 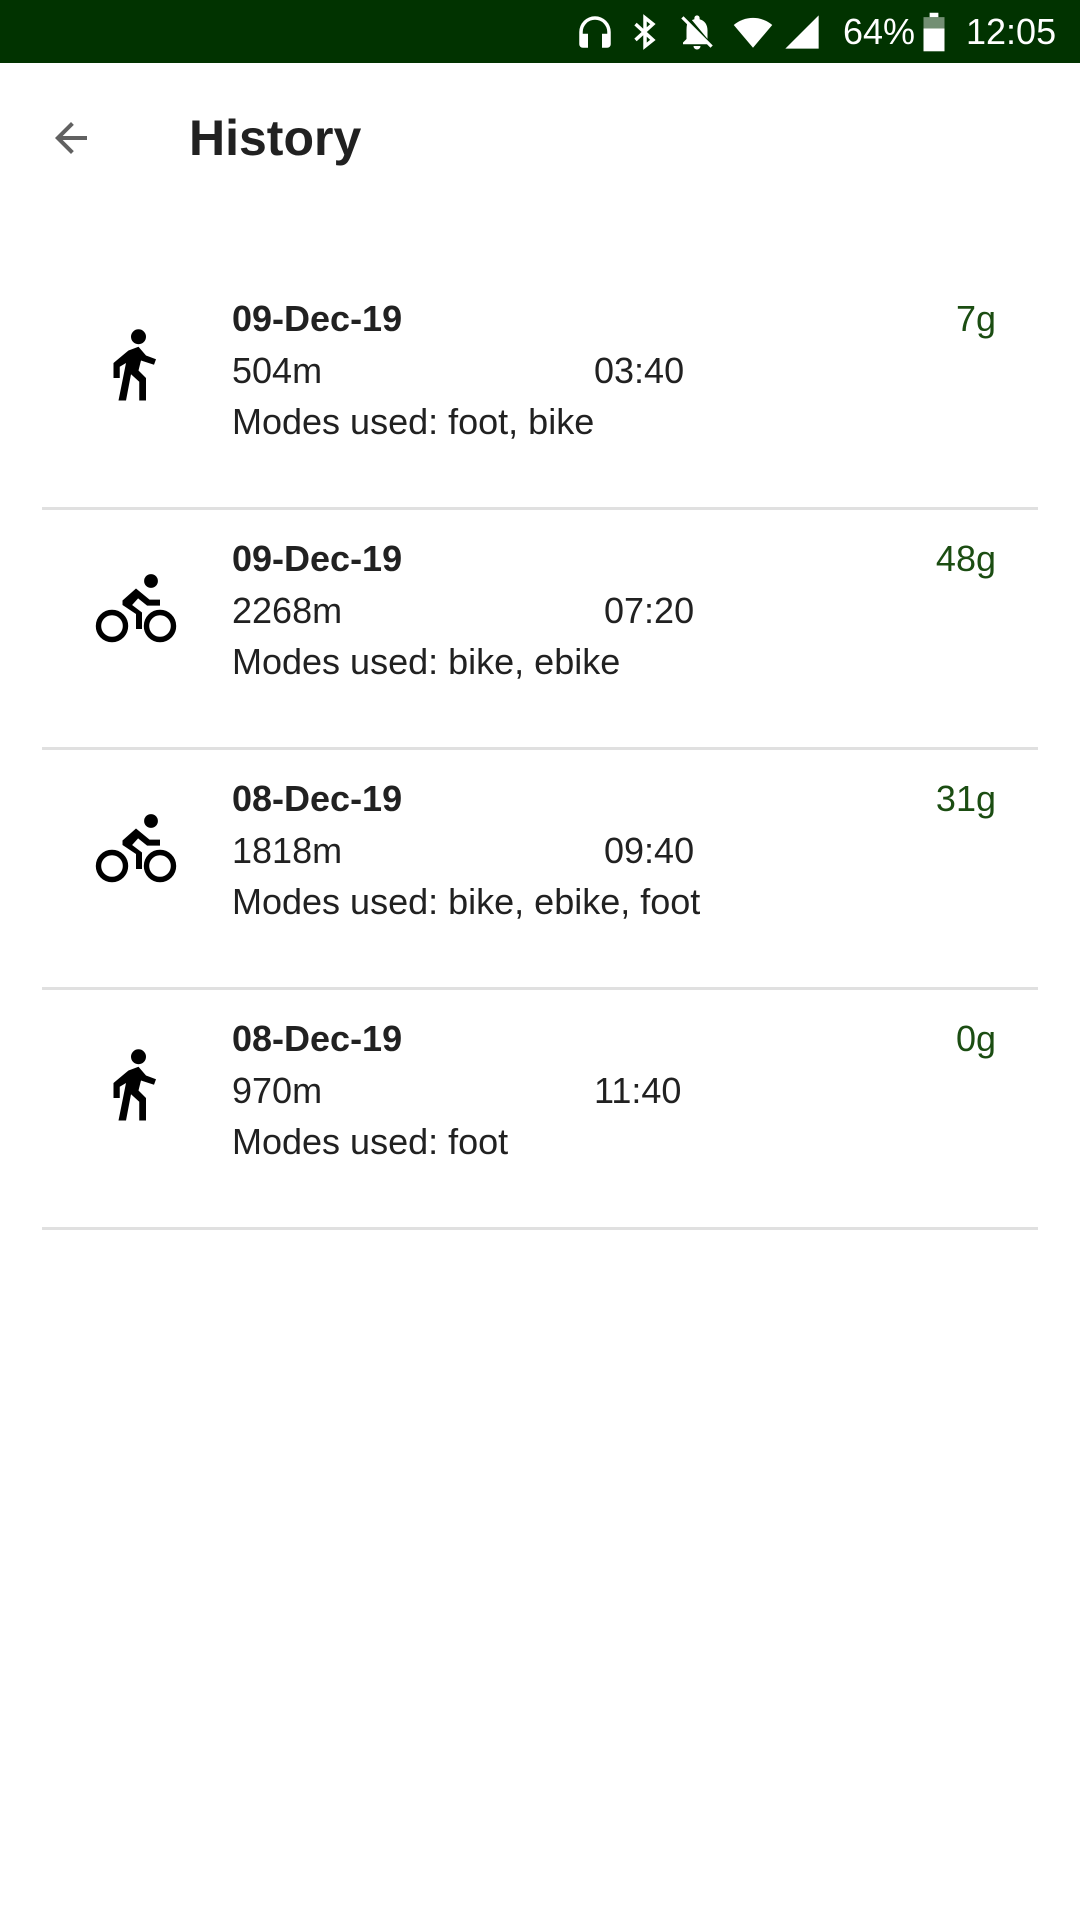 I want to click on status-time: 12:05, so click(x=1011, y=31).